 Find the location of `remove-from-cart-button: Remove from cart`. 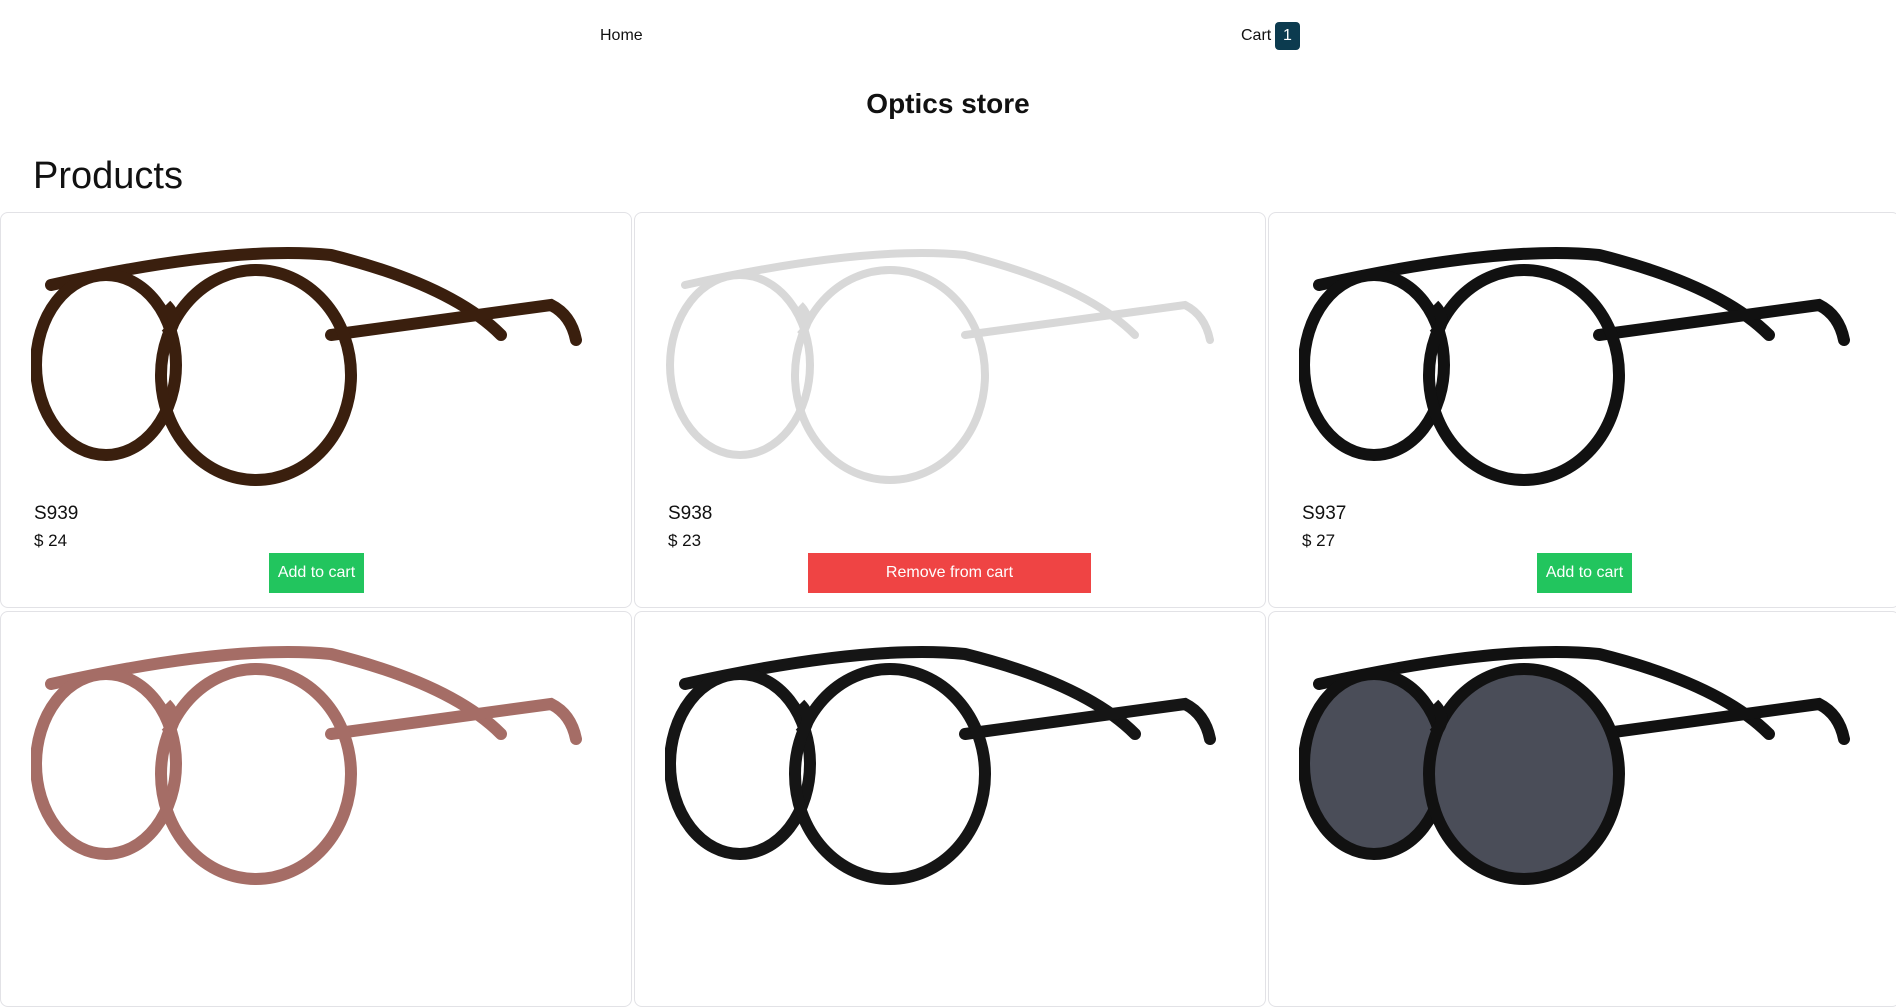

remove-from-cart-button: Remove from cart is located at coordinates (949, 573).